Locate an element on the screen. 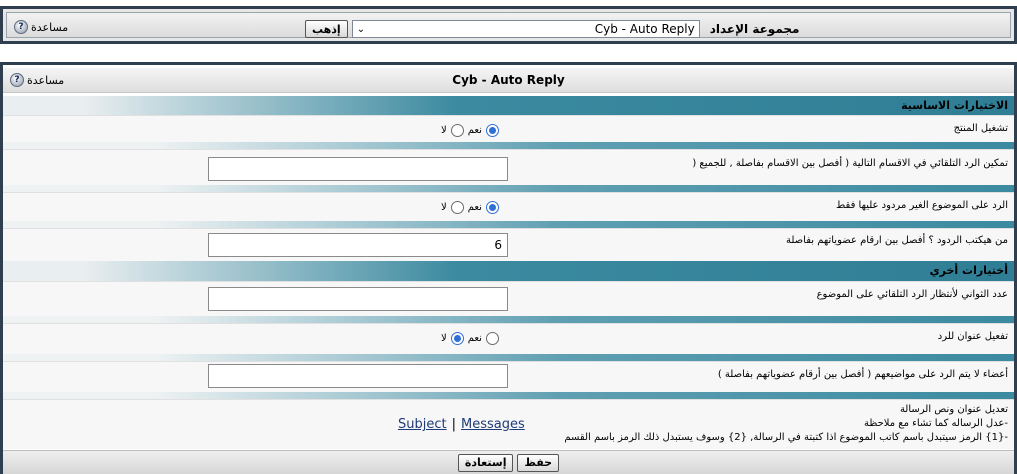 This screenshot has height=474, width=1017. go-button: إذهب is located at coordinates (326, 29).